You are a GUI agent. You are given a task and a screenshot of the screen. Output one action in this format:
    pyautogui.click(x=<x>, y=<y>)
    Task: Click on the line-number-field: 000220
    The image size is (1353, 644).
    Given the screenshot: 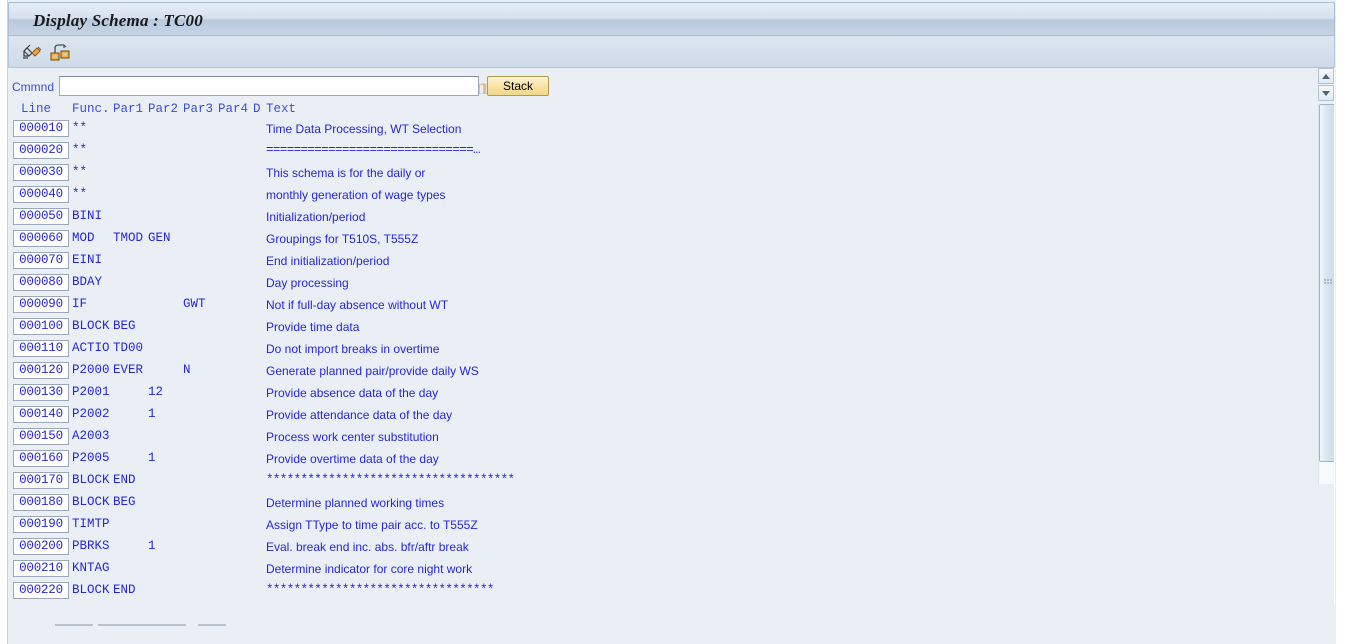 What is the action you would take?
    pyautogui.click(x=41, y=590)
    